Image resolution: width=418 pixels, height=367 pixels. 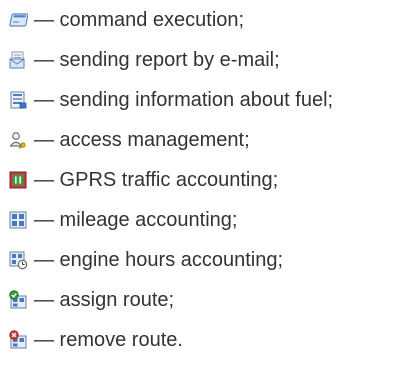 I want to click on remove-route-icon, so click(x=18, y=340).